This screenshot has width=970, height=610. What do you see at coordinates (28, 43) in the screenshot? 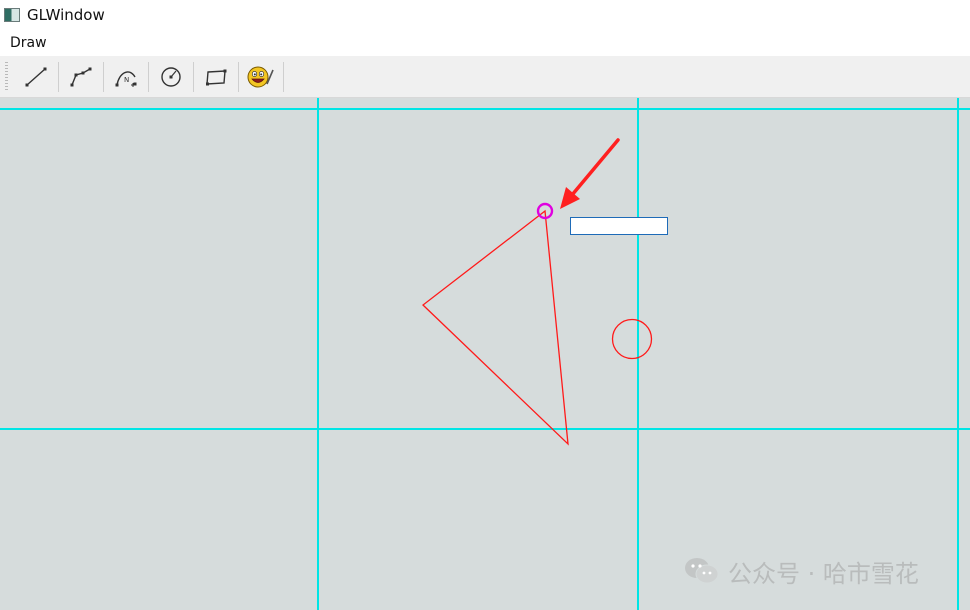
I see `menu-draw: Draw` at bounding box center [28, 43].